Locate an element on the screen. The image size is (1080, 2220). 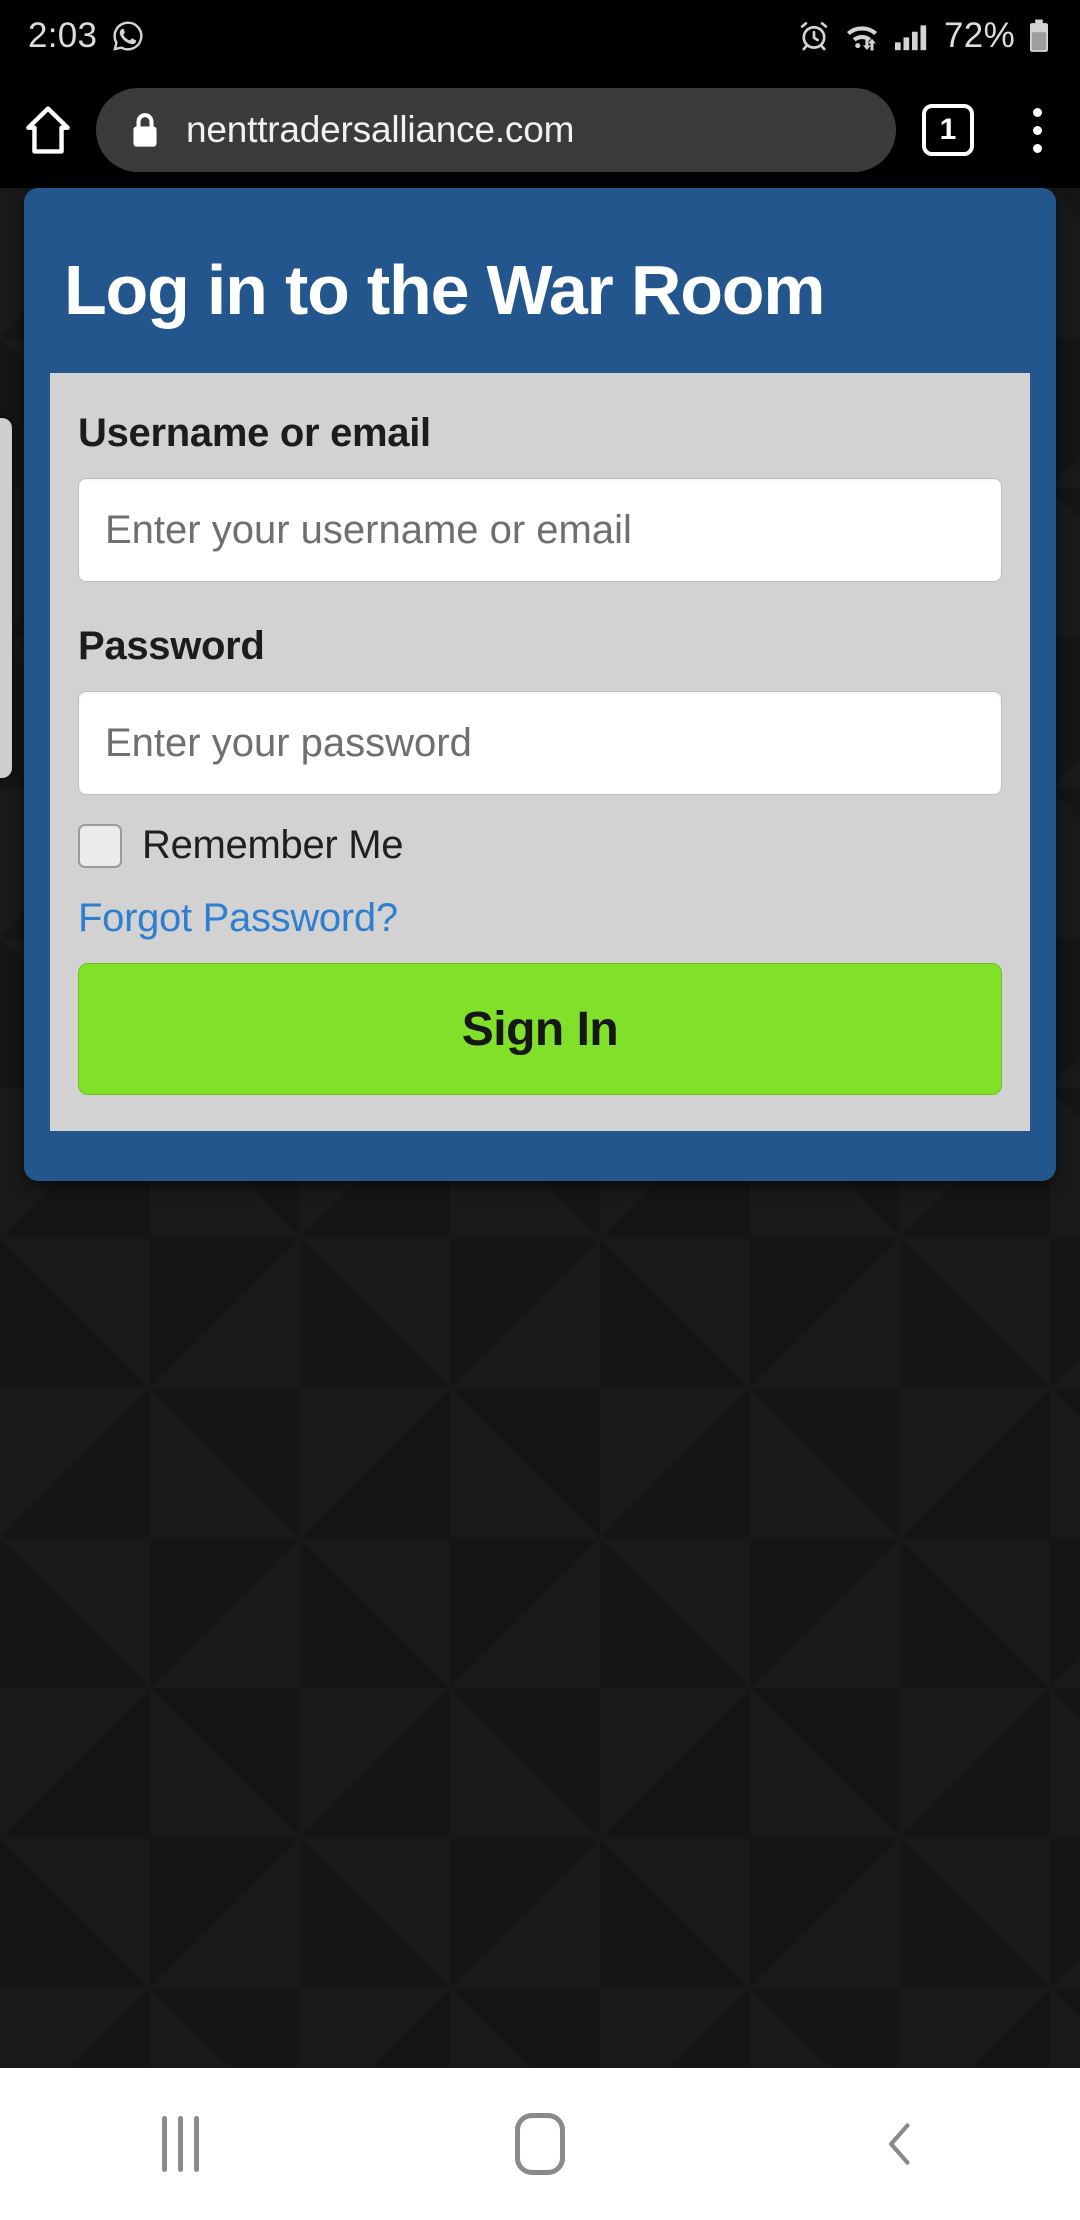
recents-button is located at coordinates (180, 2144).